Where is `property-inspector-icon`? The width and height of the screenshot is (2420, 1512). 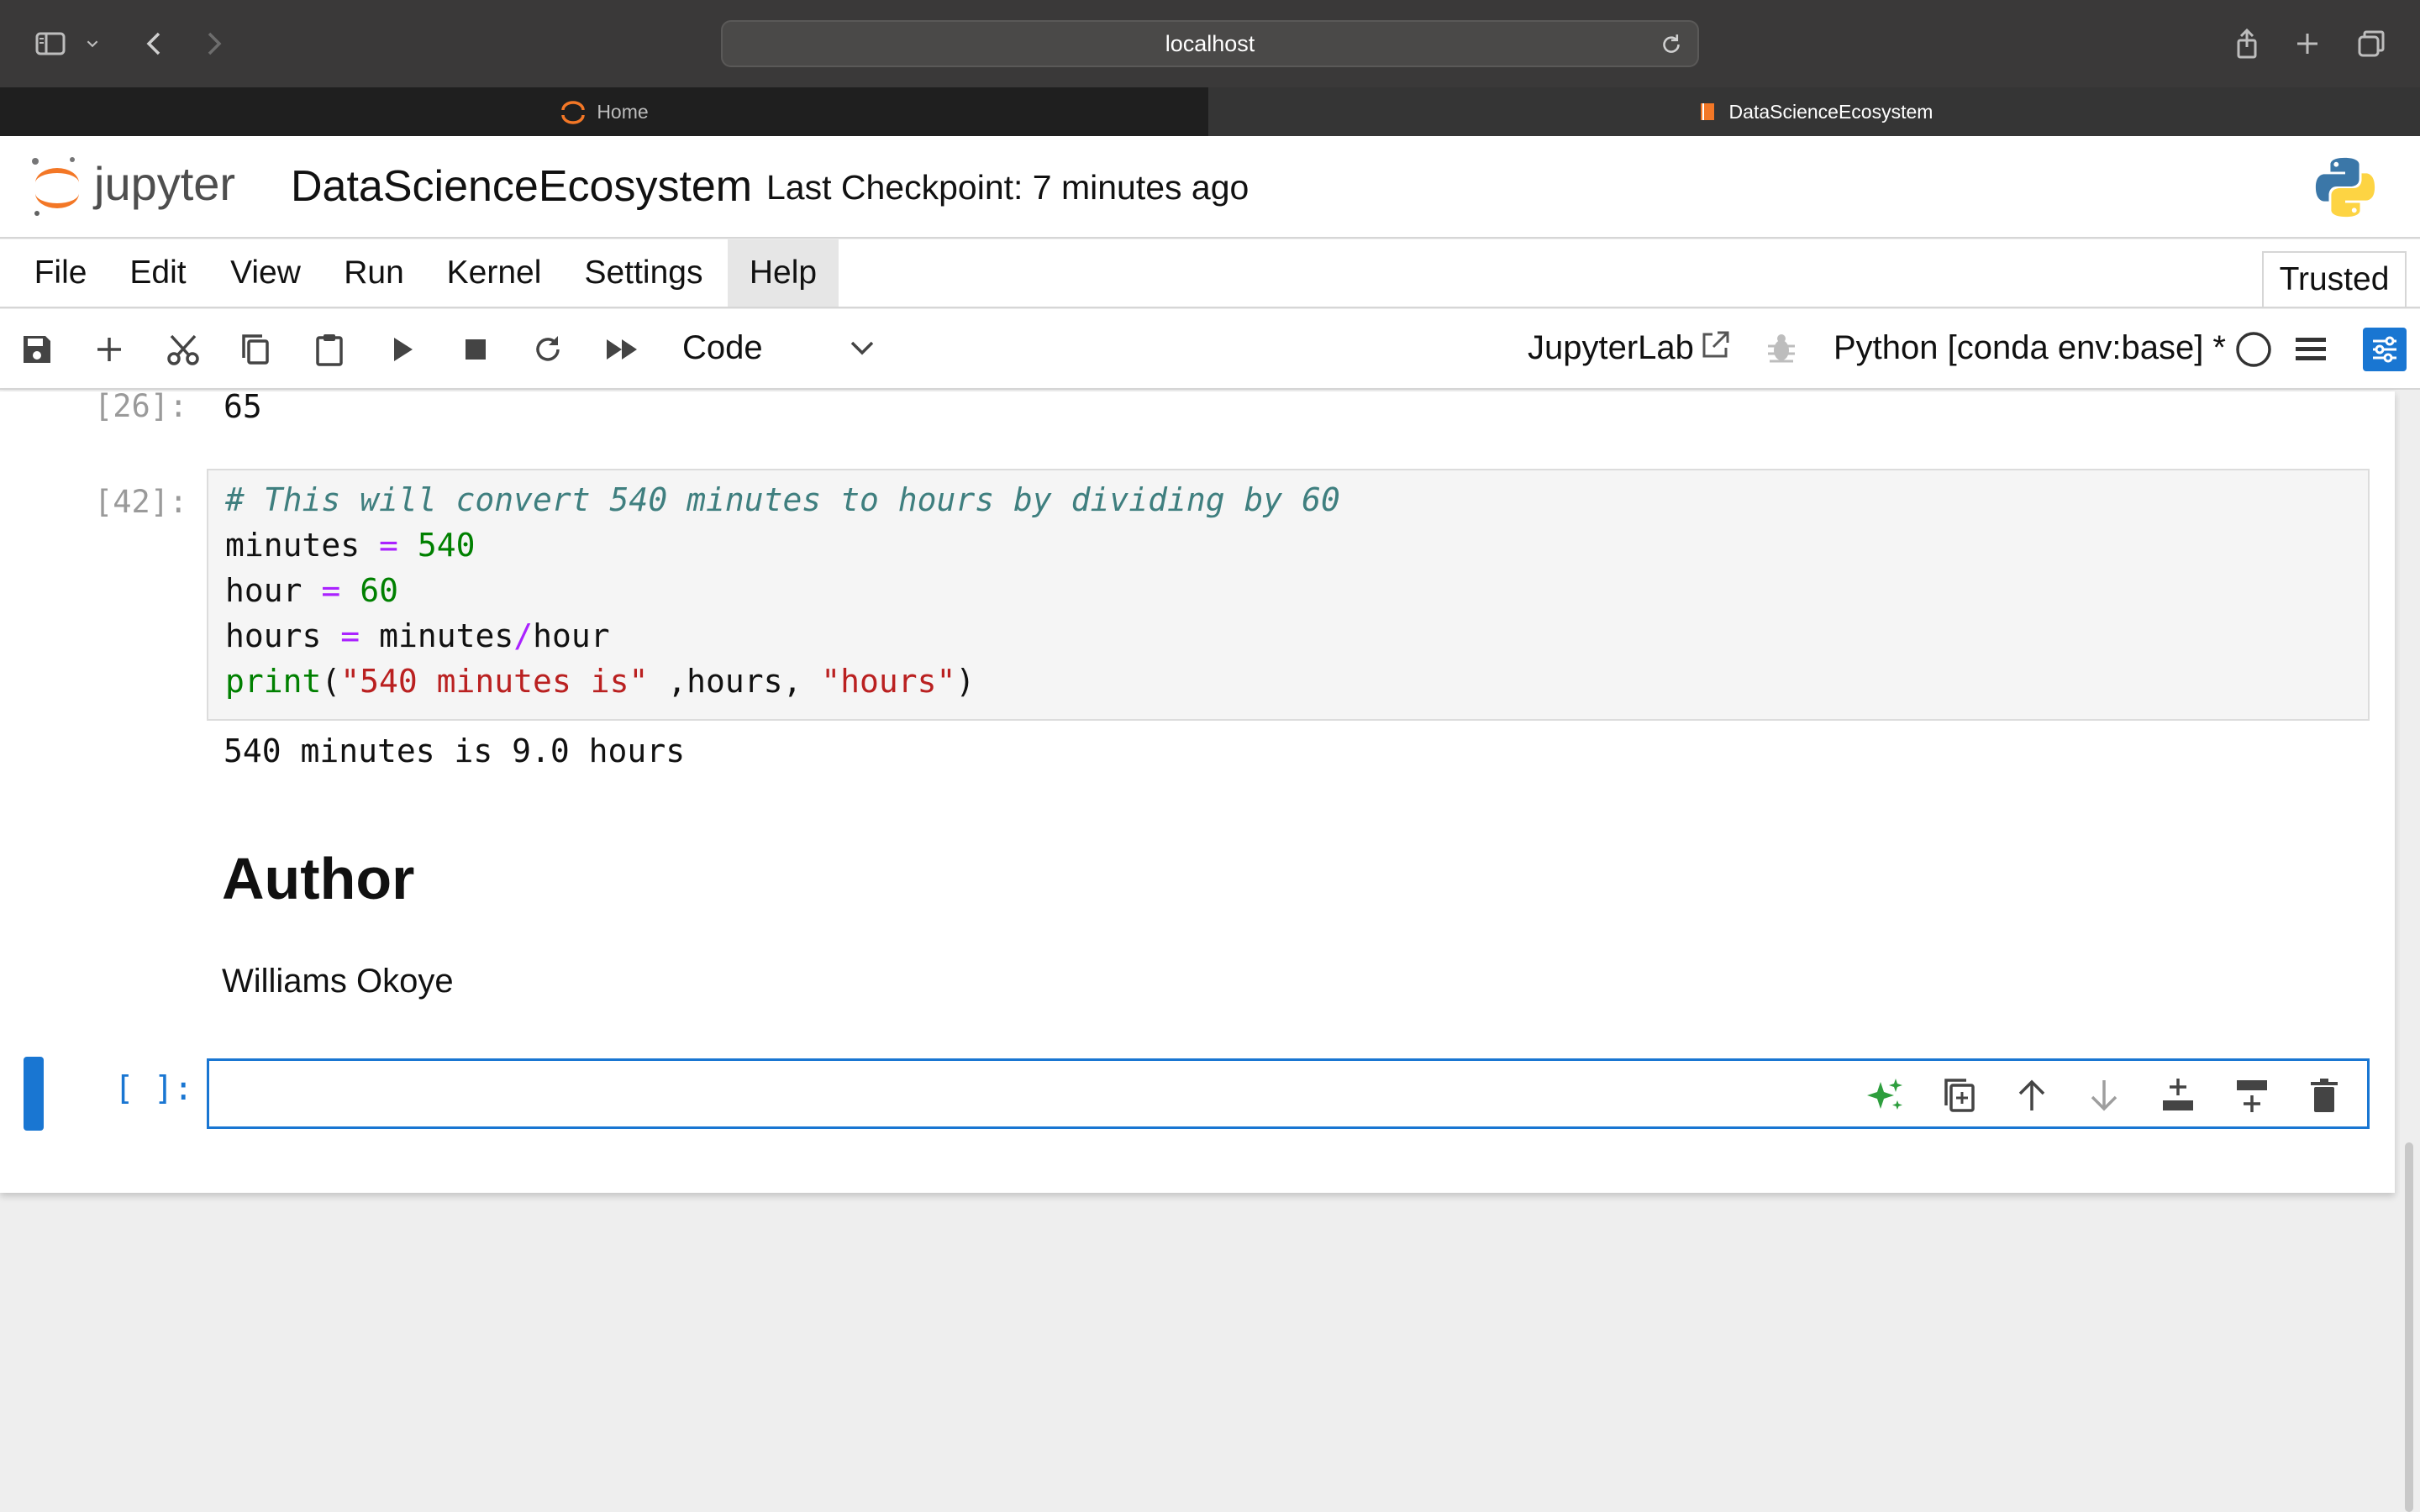 property-inspector-icon is located at coordinates (2385, 349).